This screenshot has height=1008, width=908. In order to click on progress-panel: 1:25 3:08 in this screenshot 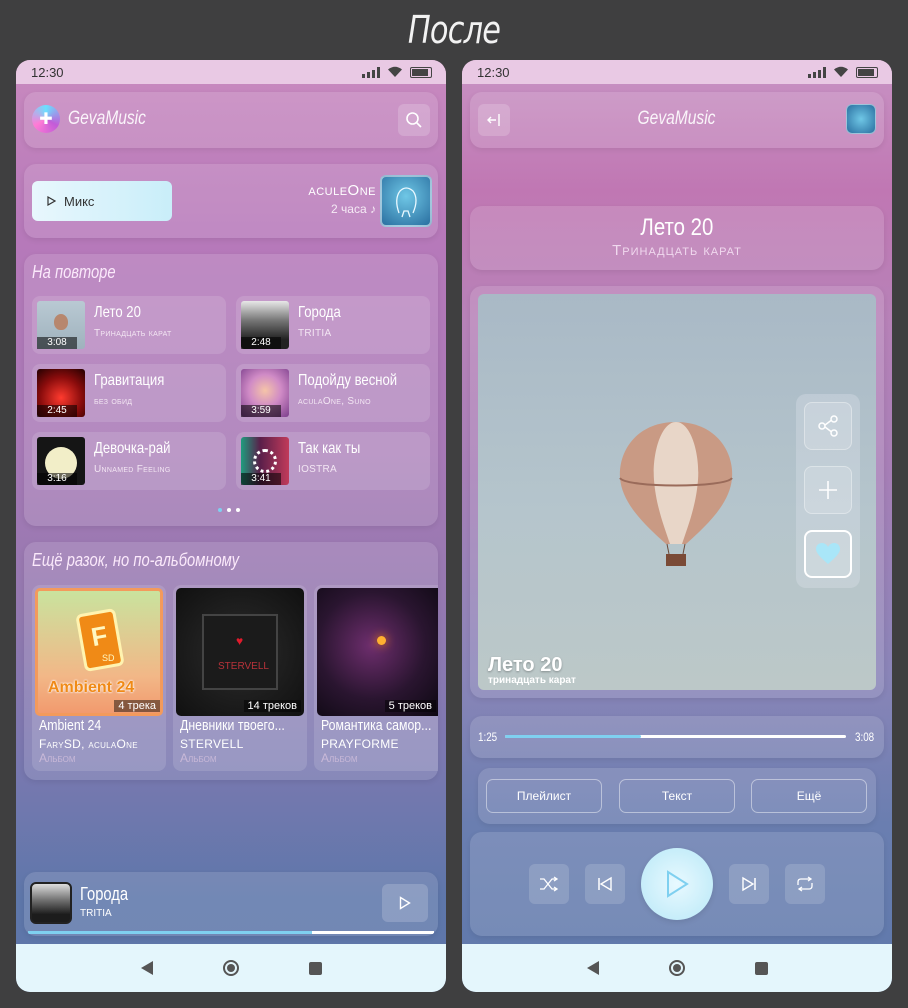, I will do `click(677, 737)`.